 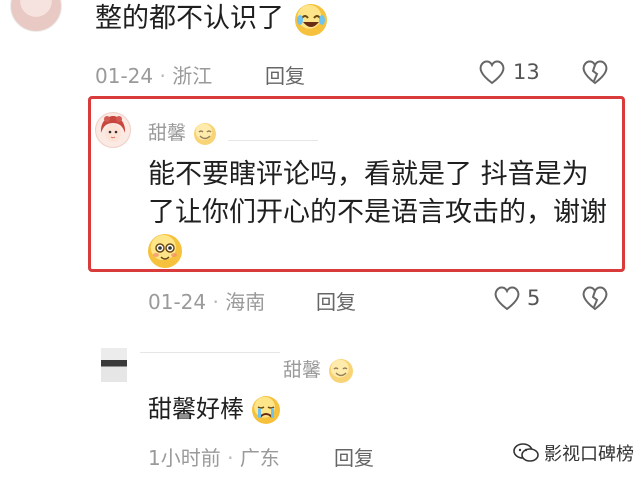 I want to click on wechat-icon, so click(x=526, y=452).